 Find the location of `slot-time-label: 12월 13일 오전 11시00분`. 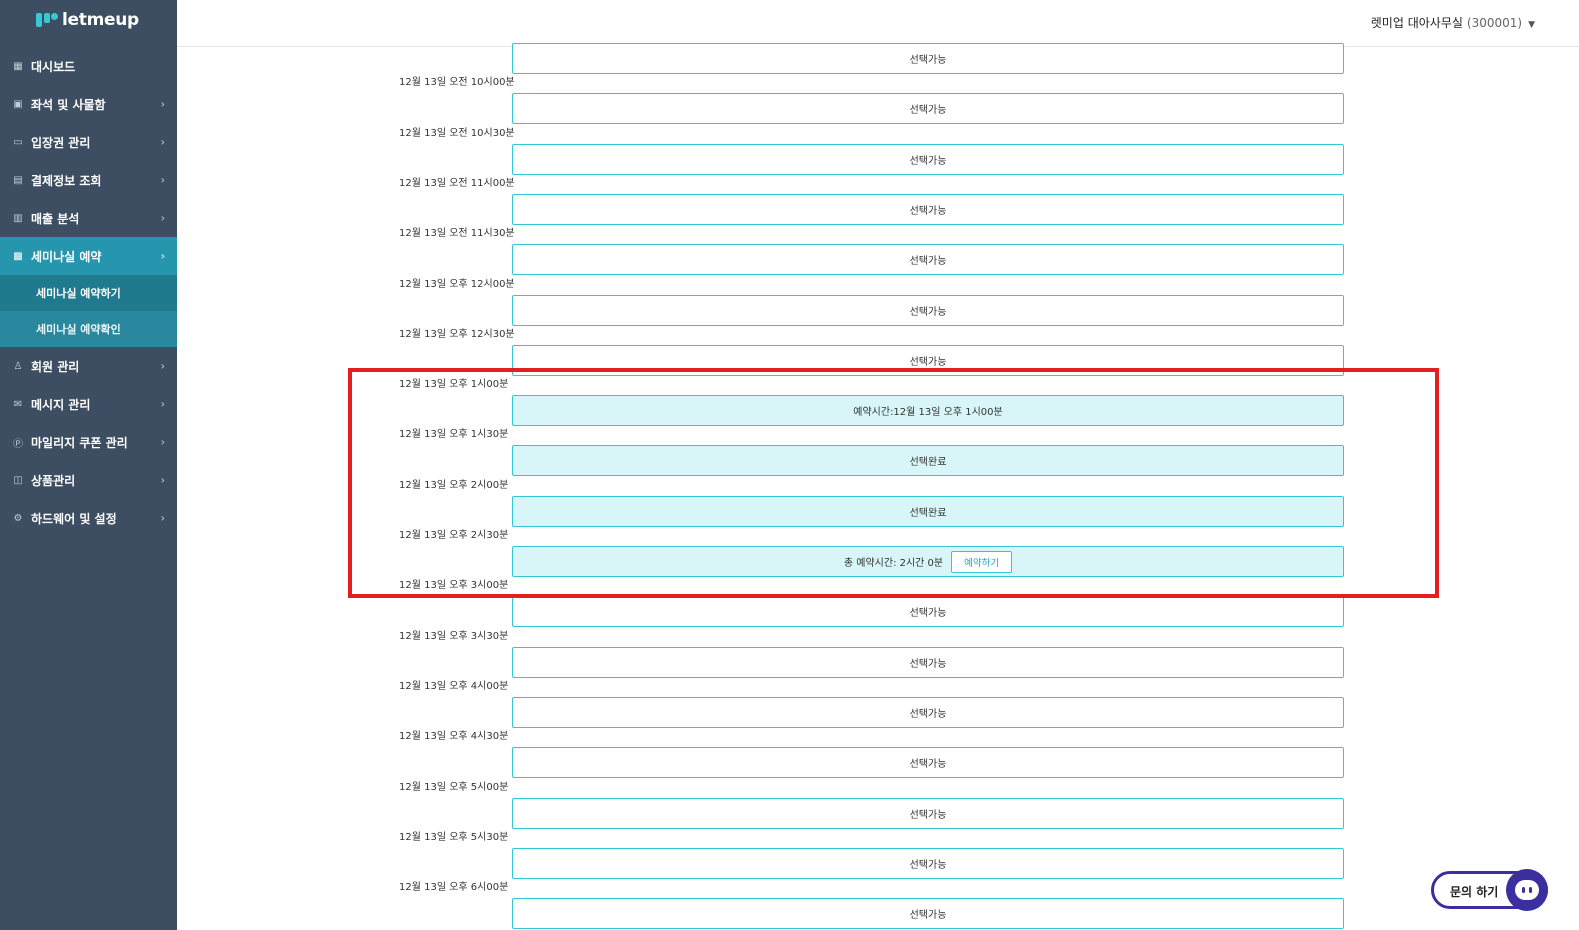

slot-time-label: 12월 13일 오전 11시00분 is located at coordinates (457, 183).